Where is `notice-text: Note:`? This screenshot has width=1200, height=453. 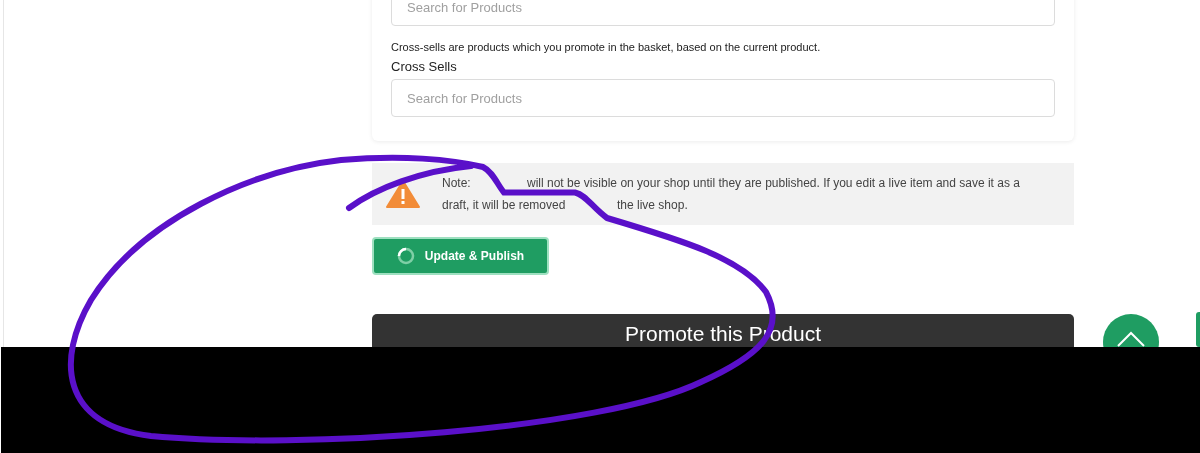 notice-text: Note: is located at coordinates (456, 183).